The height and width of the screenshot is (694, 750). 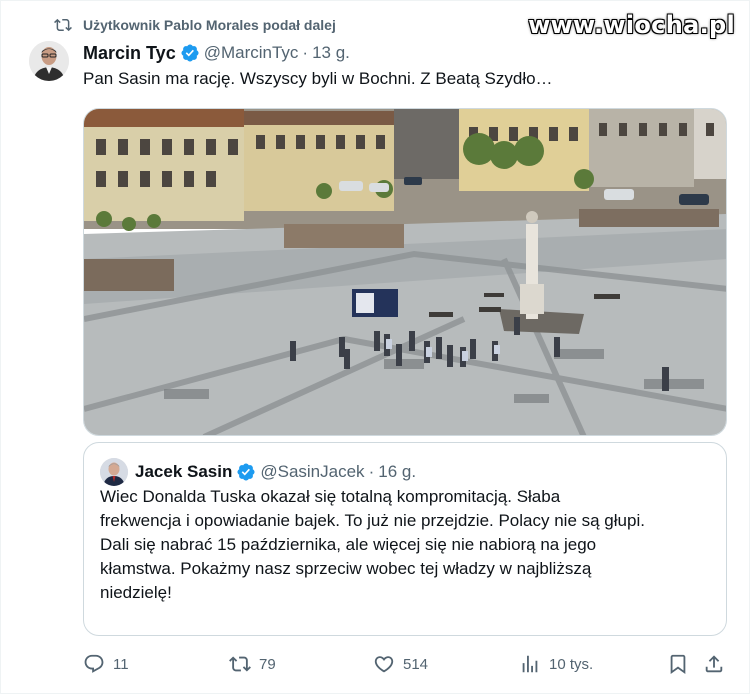 What do you see at coordinates (267, 664) in the screenshot?
I see `repost-count: 79` at bounding box center [267, 664].